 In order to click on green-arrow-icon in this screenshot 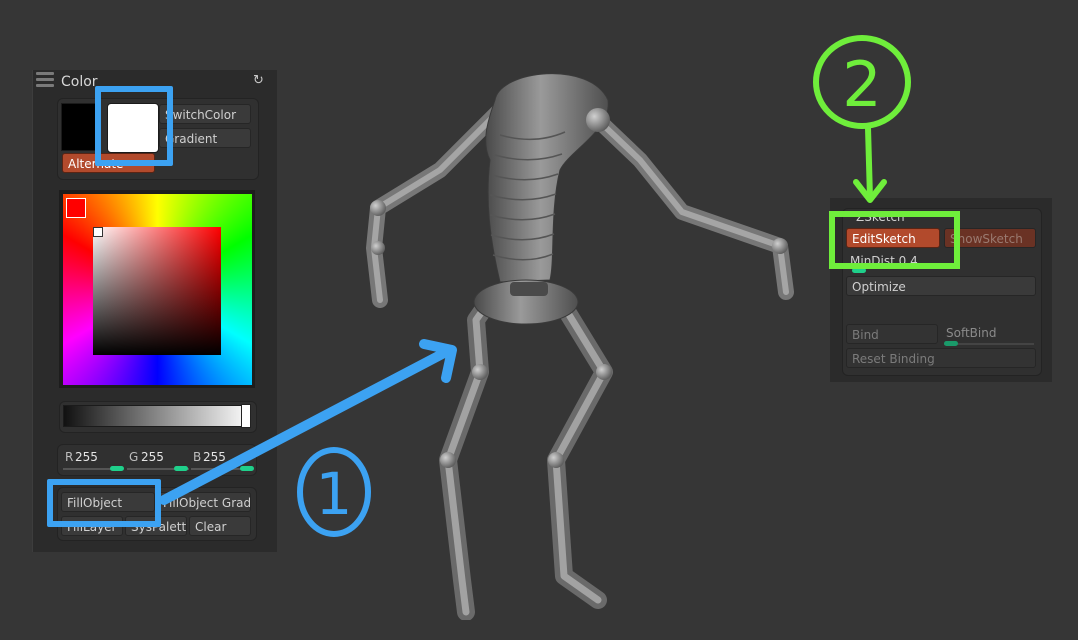, I will do `click(870, 164)`.